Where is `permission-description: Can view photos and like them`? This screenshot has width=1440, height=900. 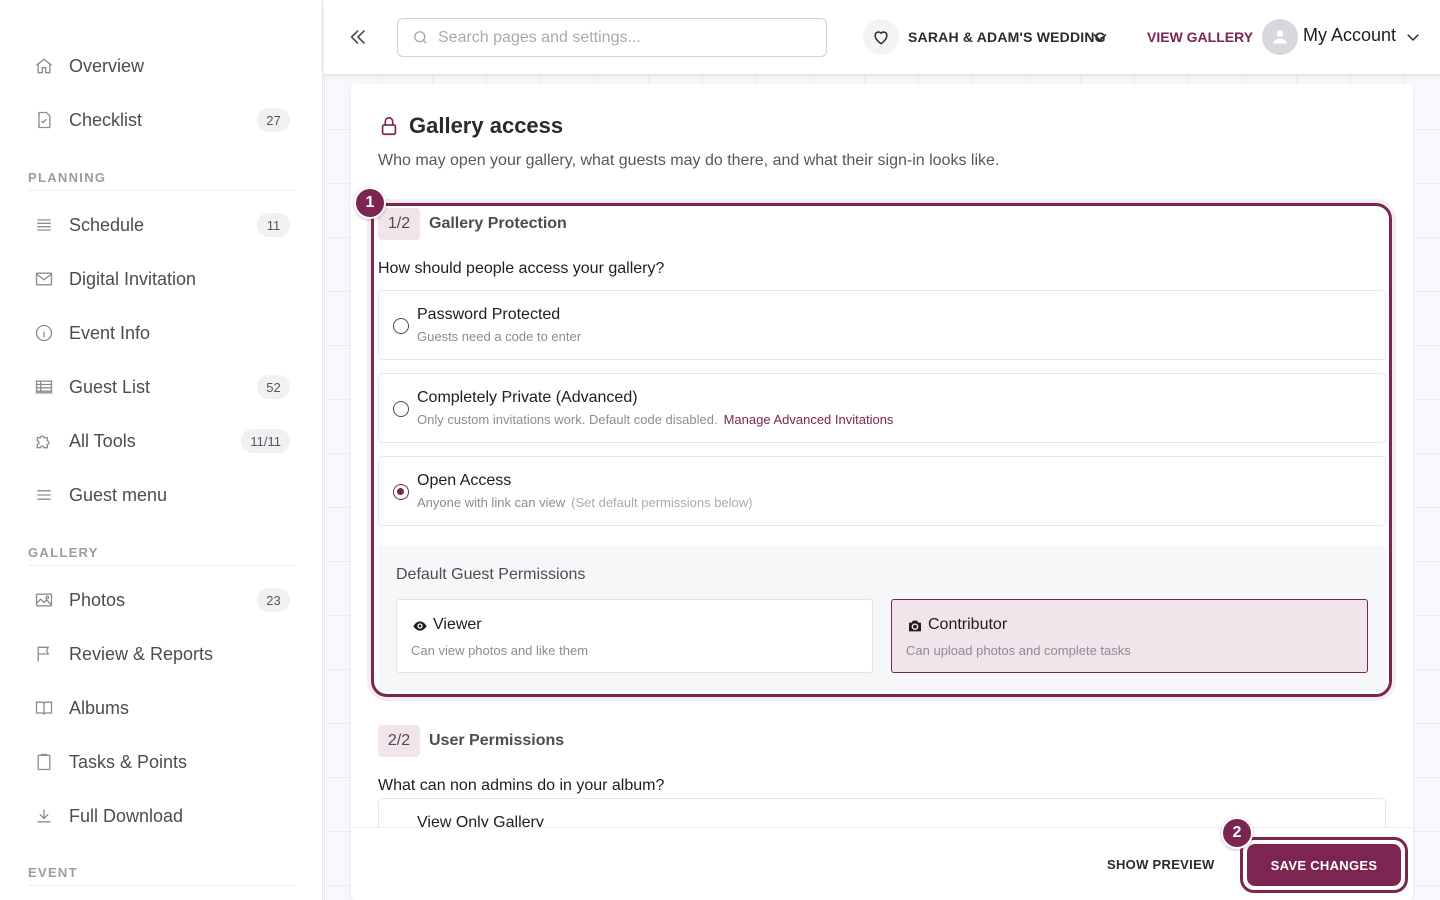
permission-description: Can view photos and like them is located at coordinates (500, 650).